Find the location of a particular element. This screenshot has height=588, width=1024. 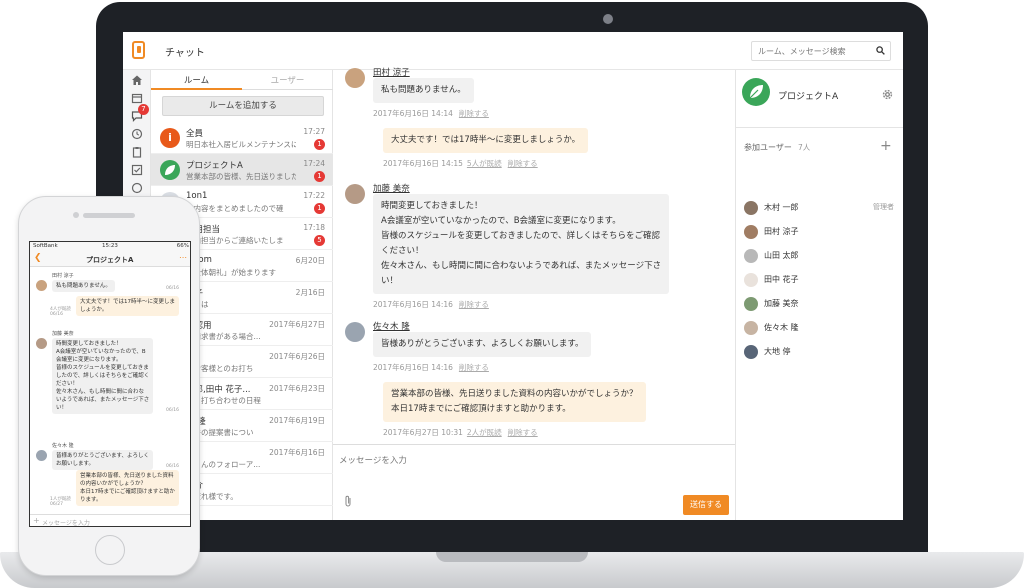

laptop-camera is located at coordinates (608, 19).